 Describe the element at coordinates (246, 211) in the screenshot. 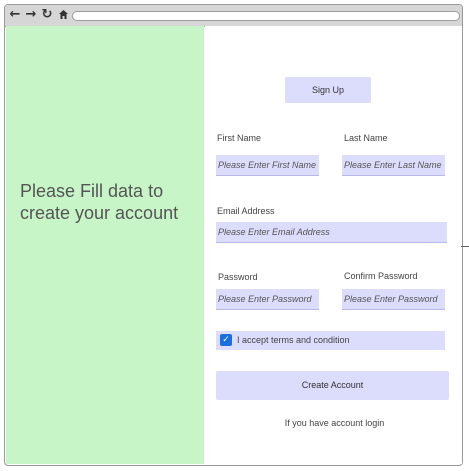

I see `email-label: Email Address` at that location.